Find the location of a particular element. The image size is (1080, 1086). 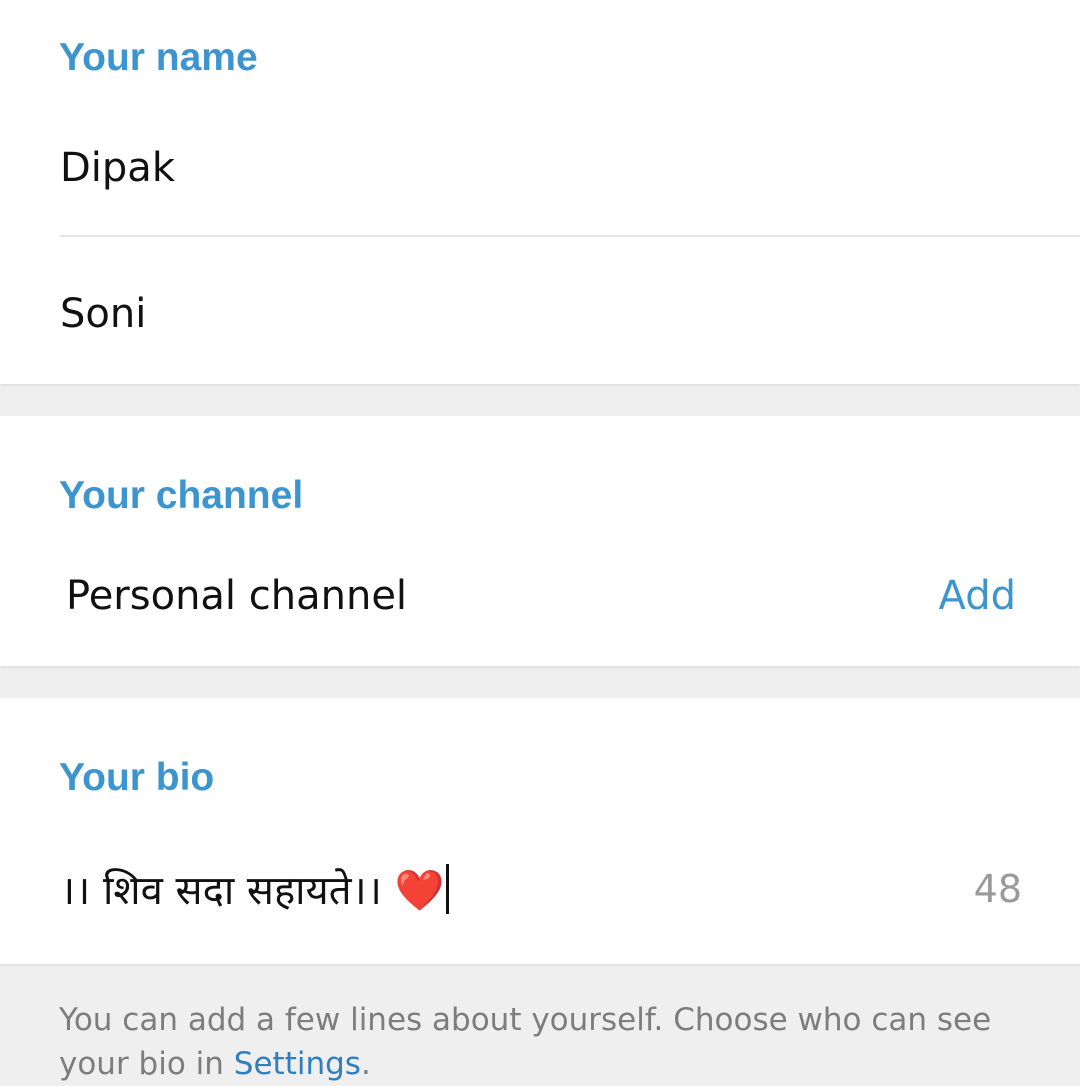

channel-section-header: Your channel is located at coordinates (181, 495).